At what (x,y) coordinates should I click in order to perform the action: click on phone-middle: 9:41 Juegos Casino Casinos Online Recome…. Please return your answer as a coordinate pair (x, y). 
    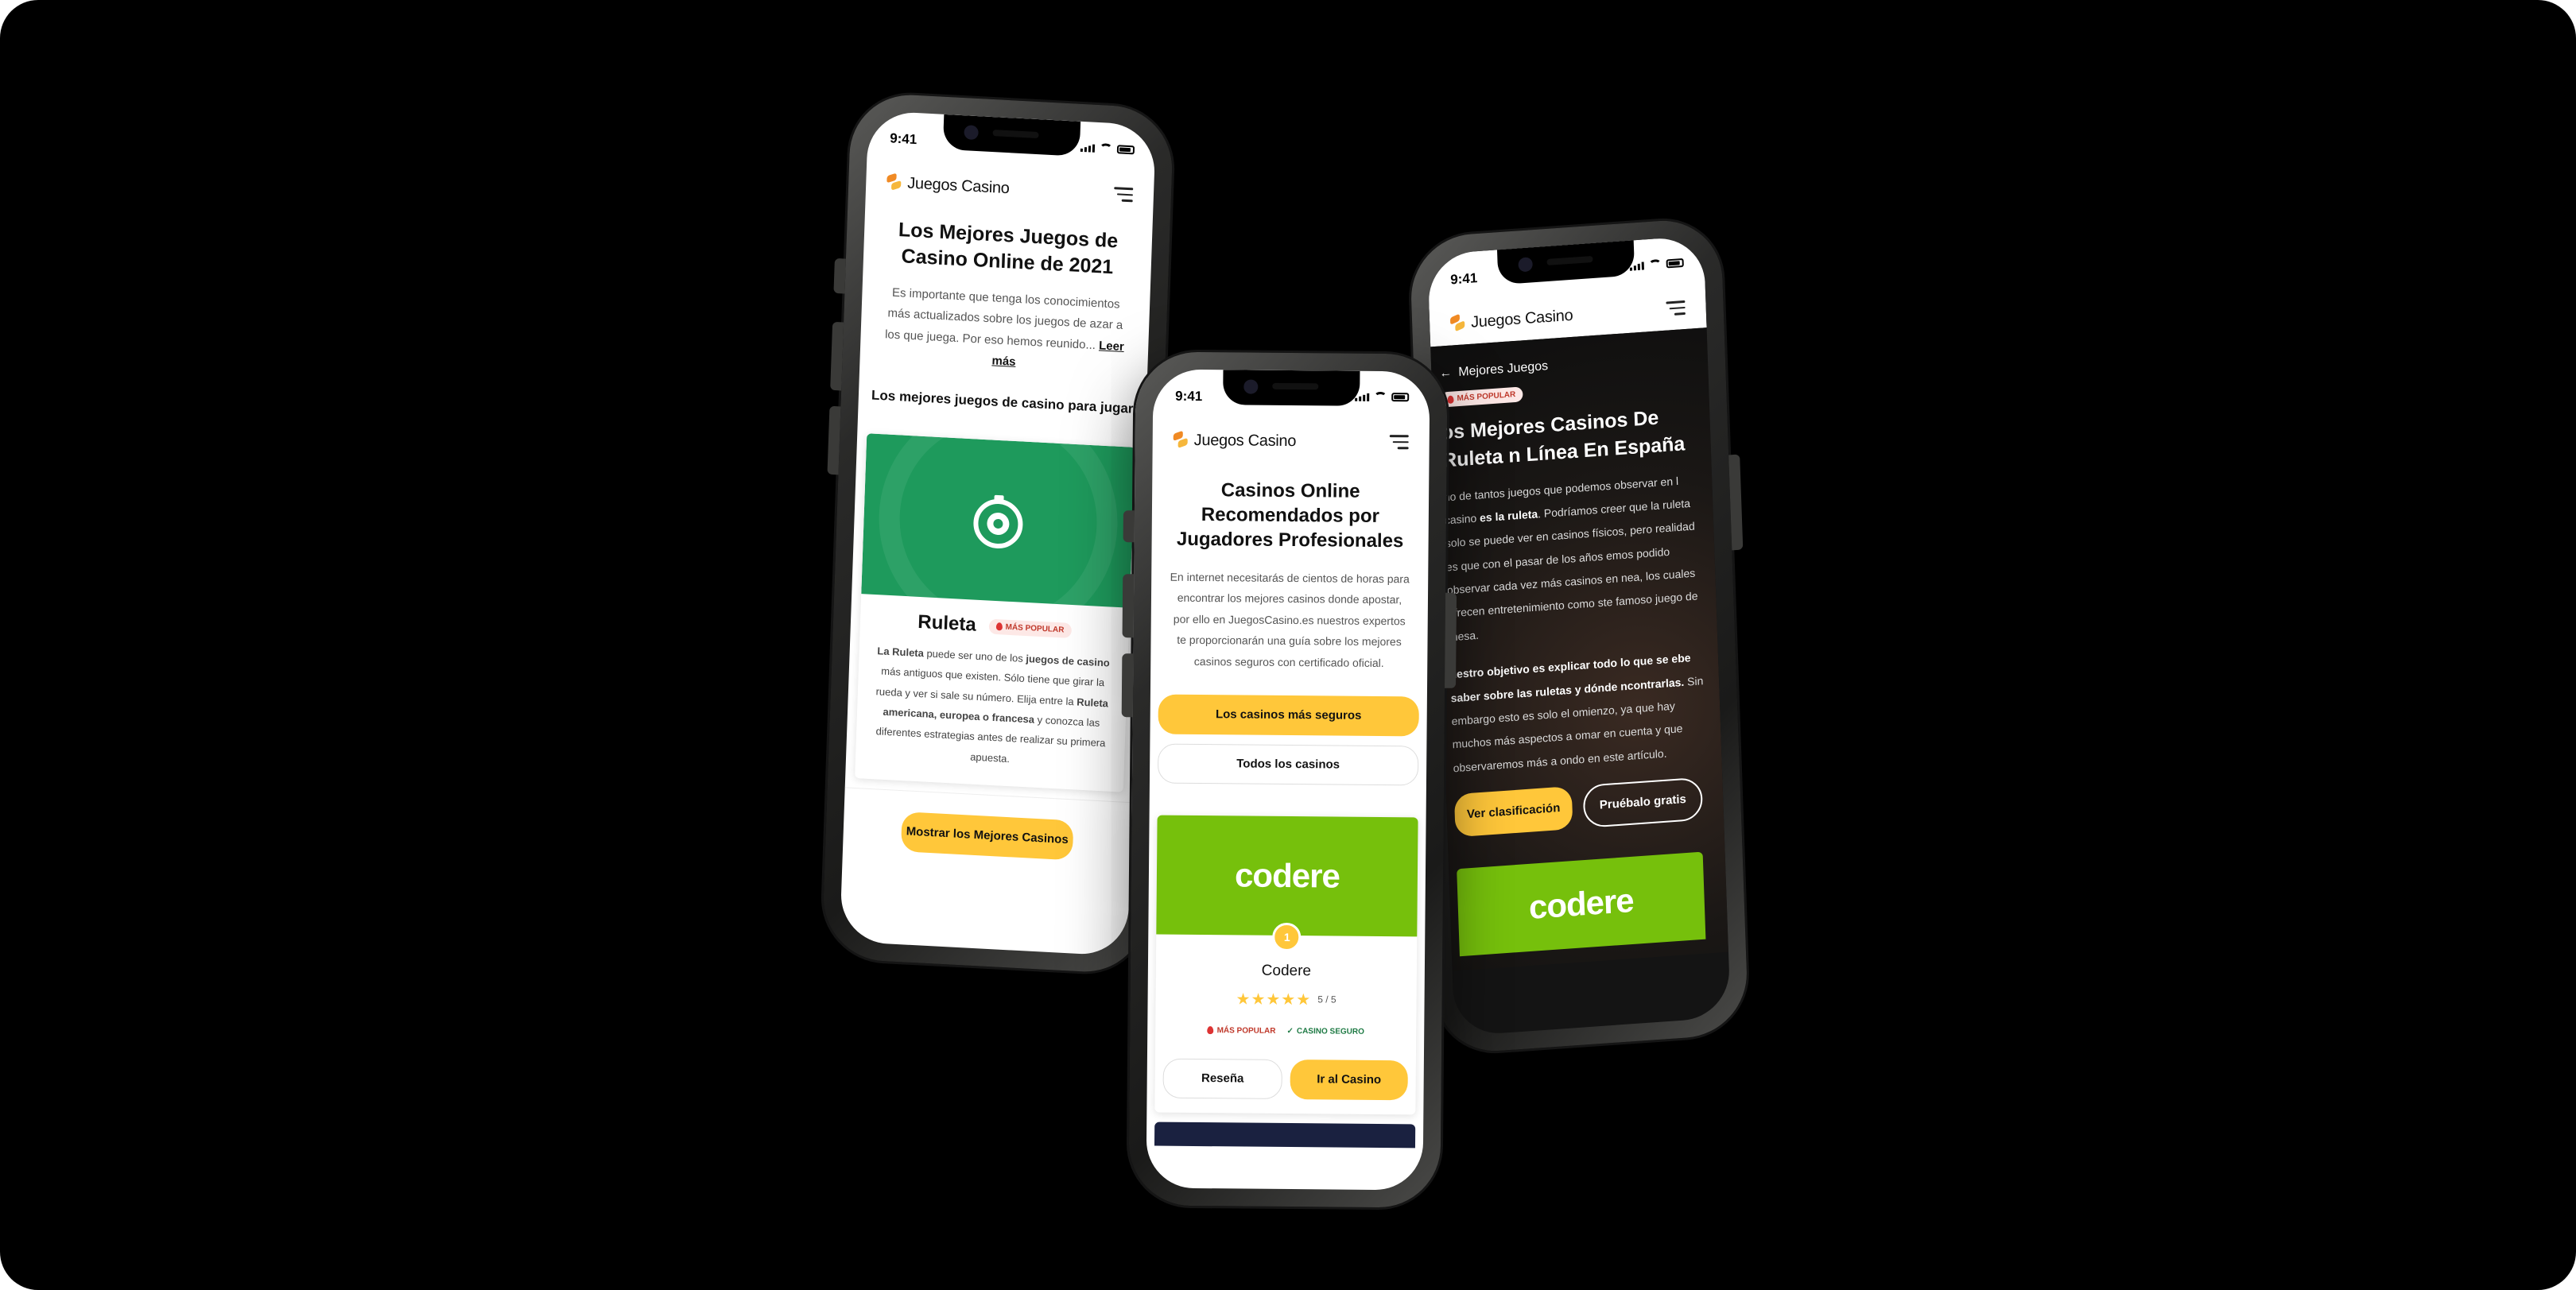
    Looking at the image, I should click on (1289, 779).